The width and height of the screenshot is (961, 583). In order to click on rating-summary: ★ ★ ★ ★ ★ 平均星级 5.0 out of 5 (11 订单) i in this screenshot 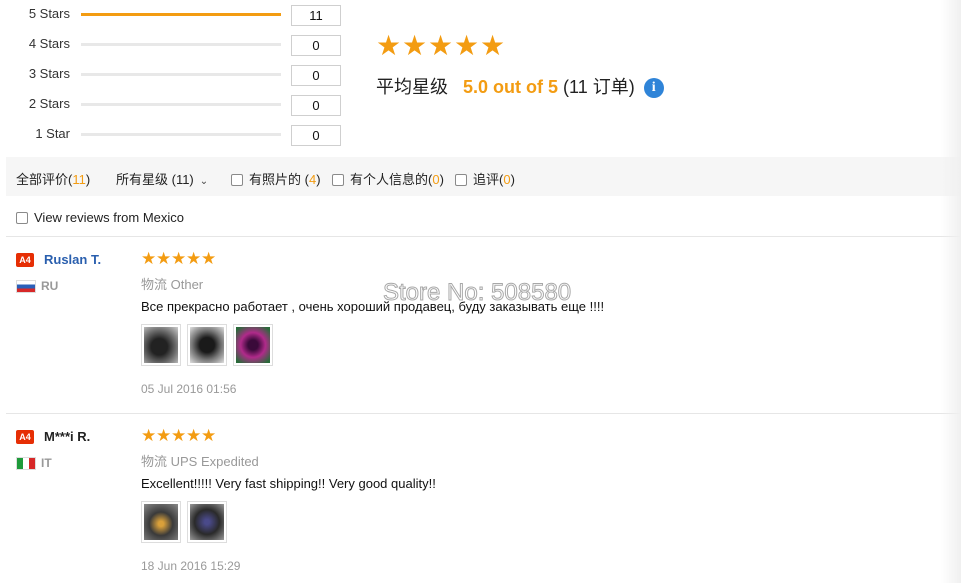, I will do `click(520, 64)`.